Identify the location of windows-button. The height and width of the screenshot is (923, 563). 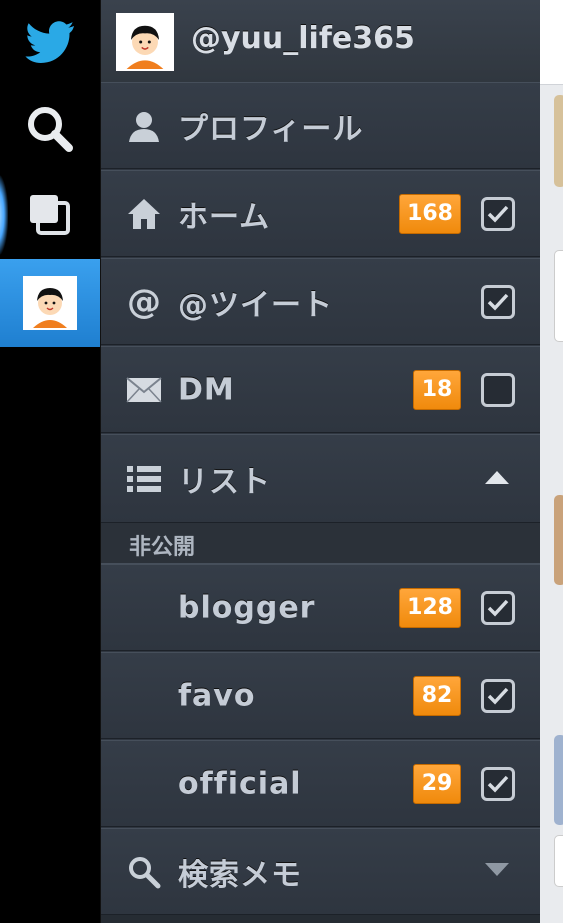
(50, 215).